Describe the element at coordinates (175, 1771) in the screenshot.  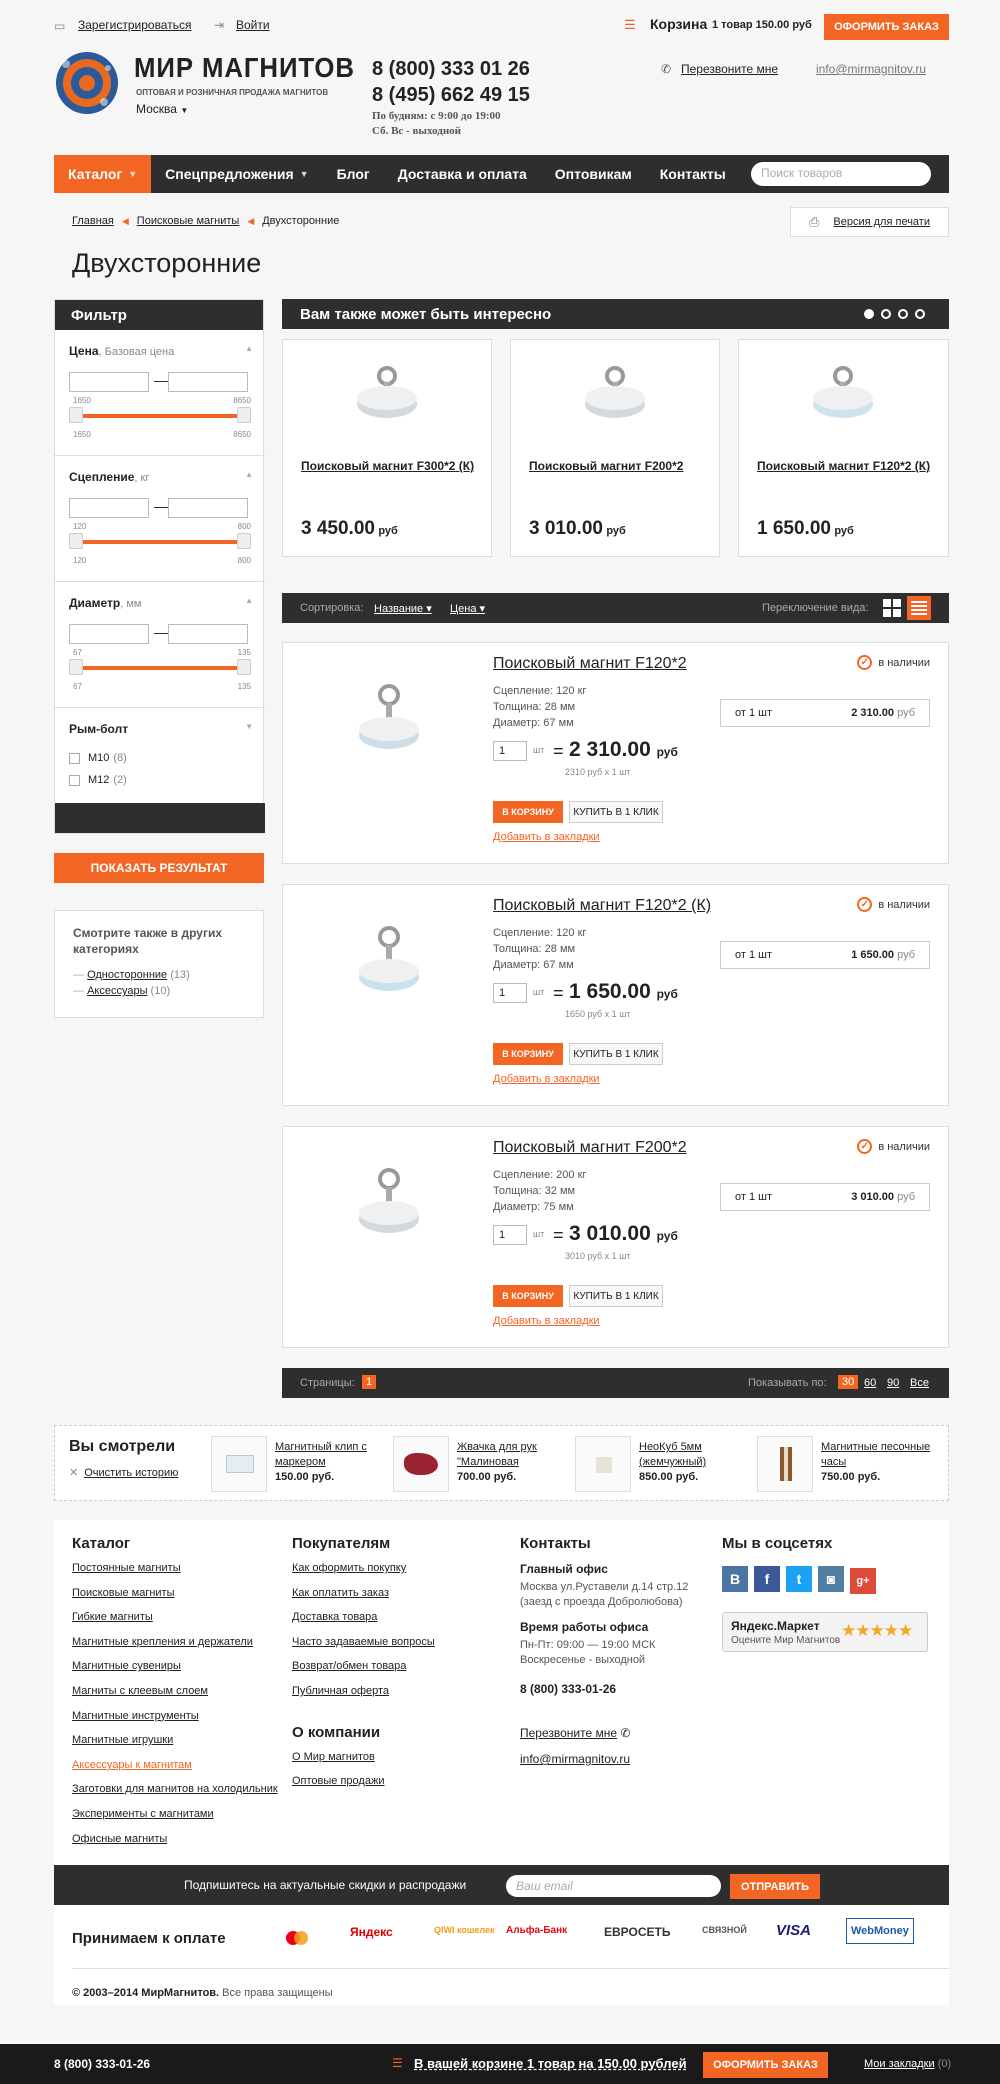
I see `footer-link-active: Аксессуары к магнитам` at that location.